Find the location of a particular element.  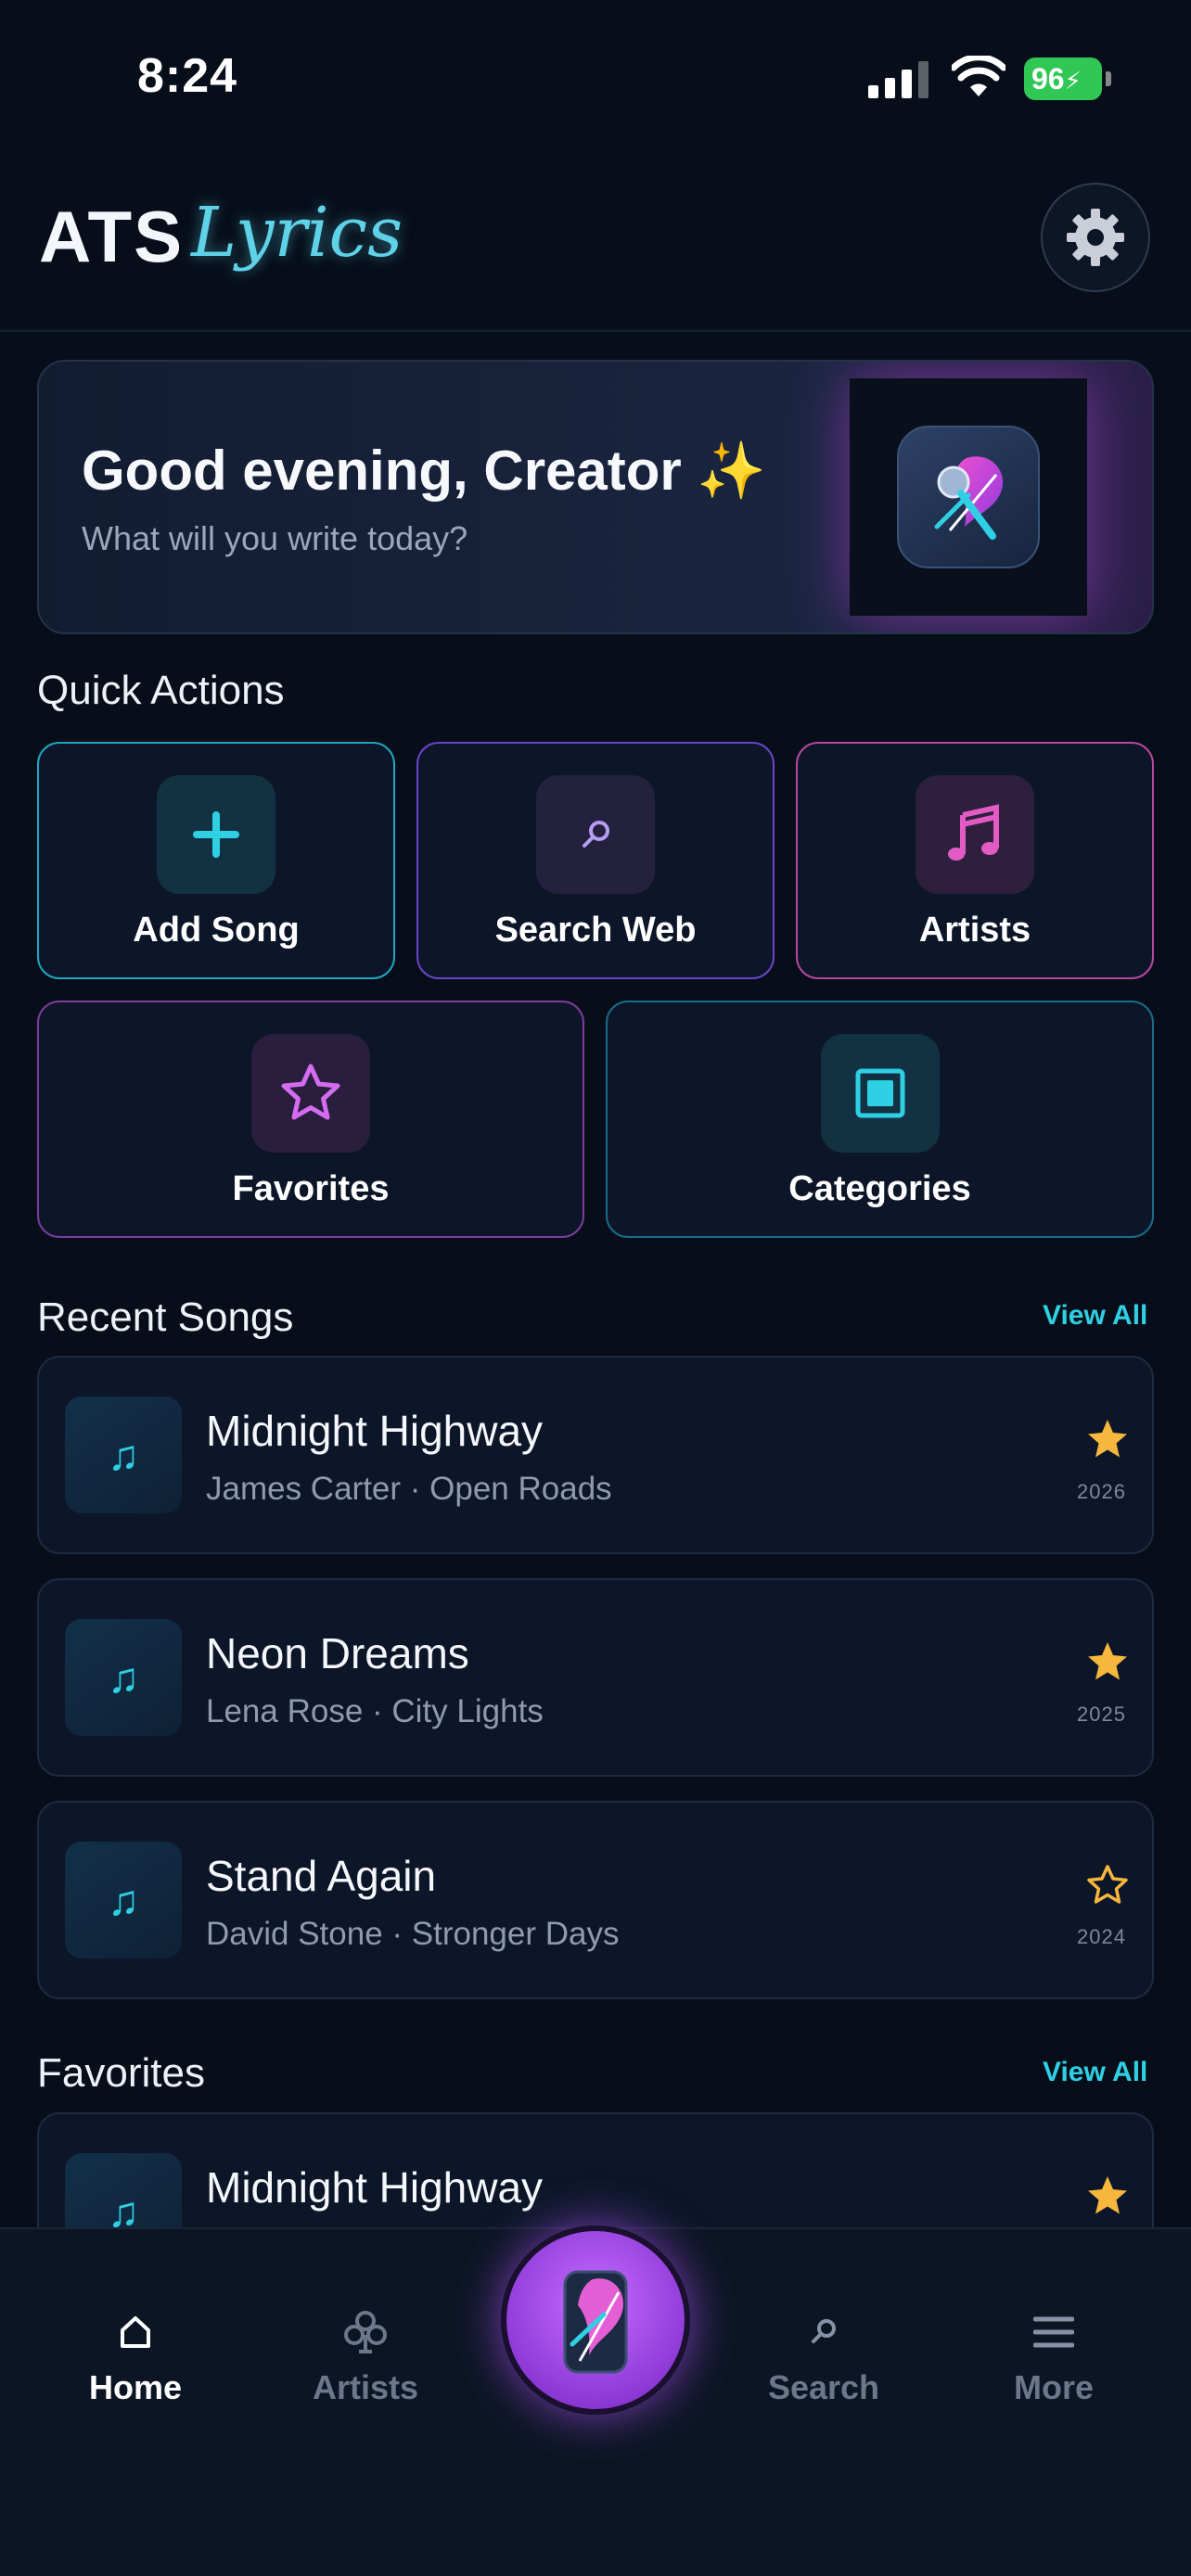

nav-home: Home is located at coordinates (135, 2355).